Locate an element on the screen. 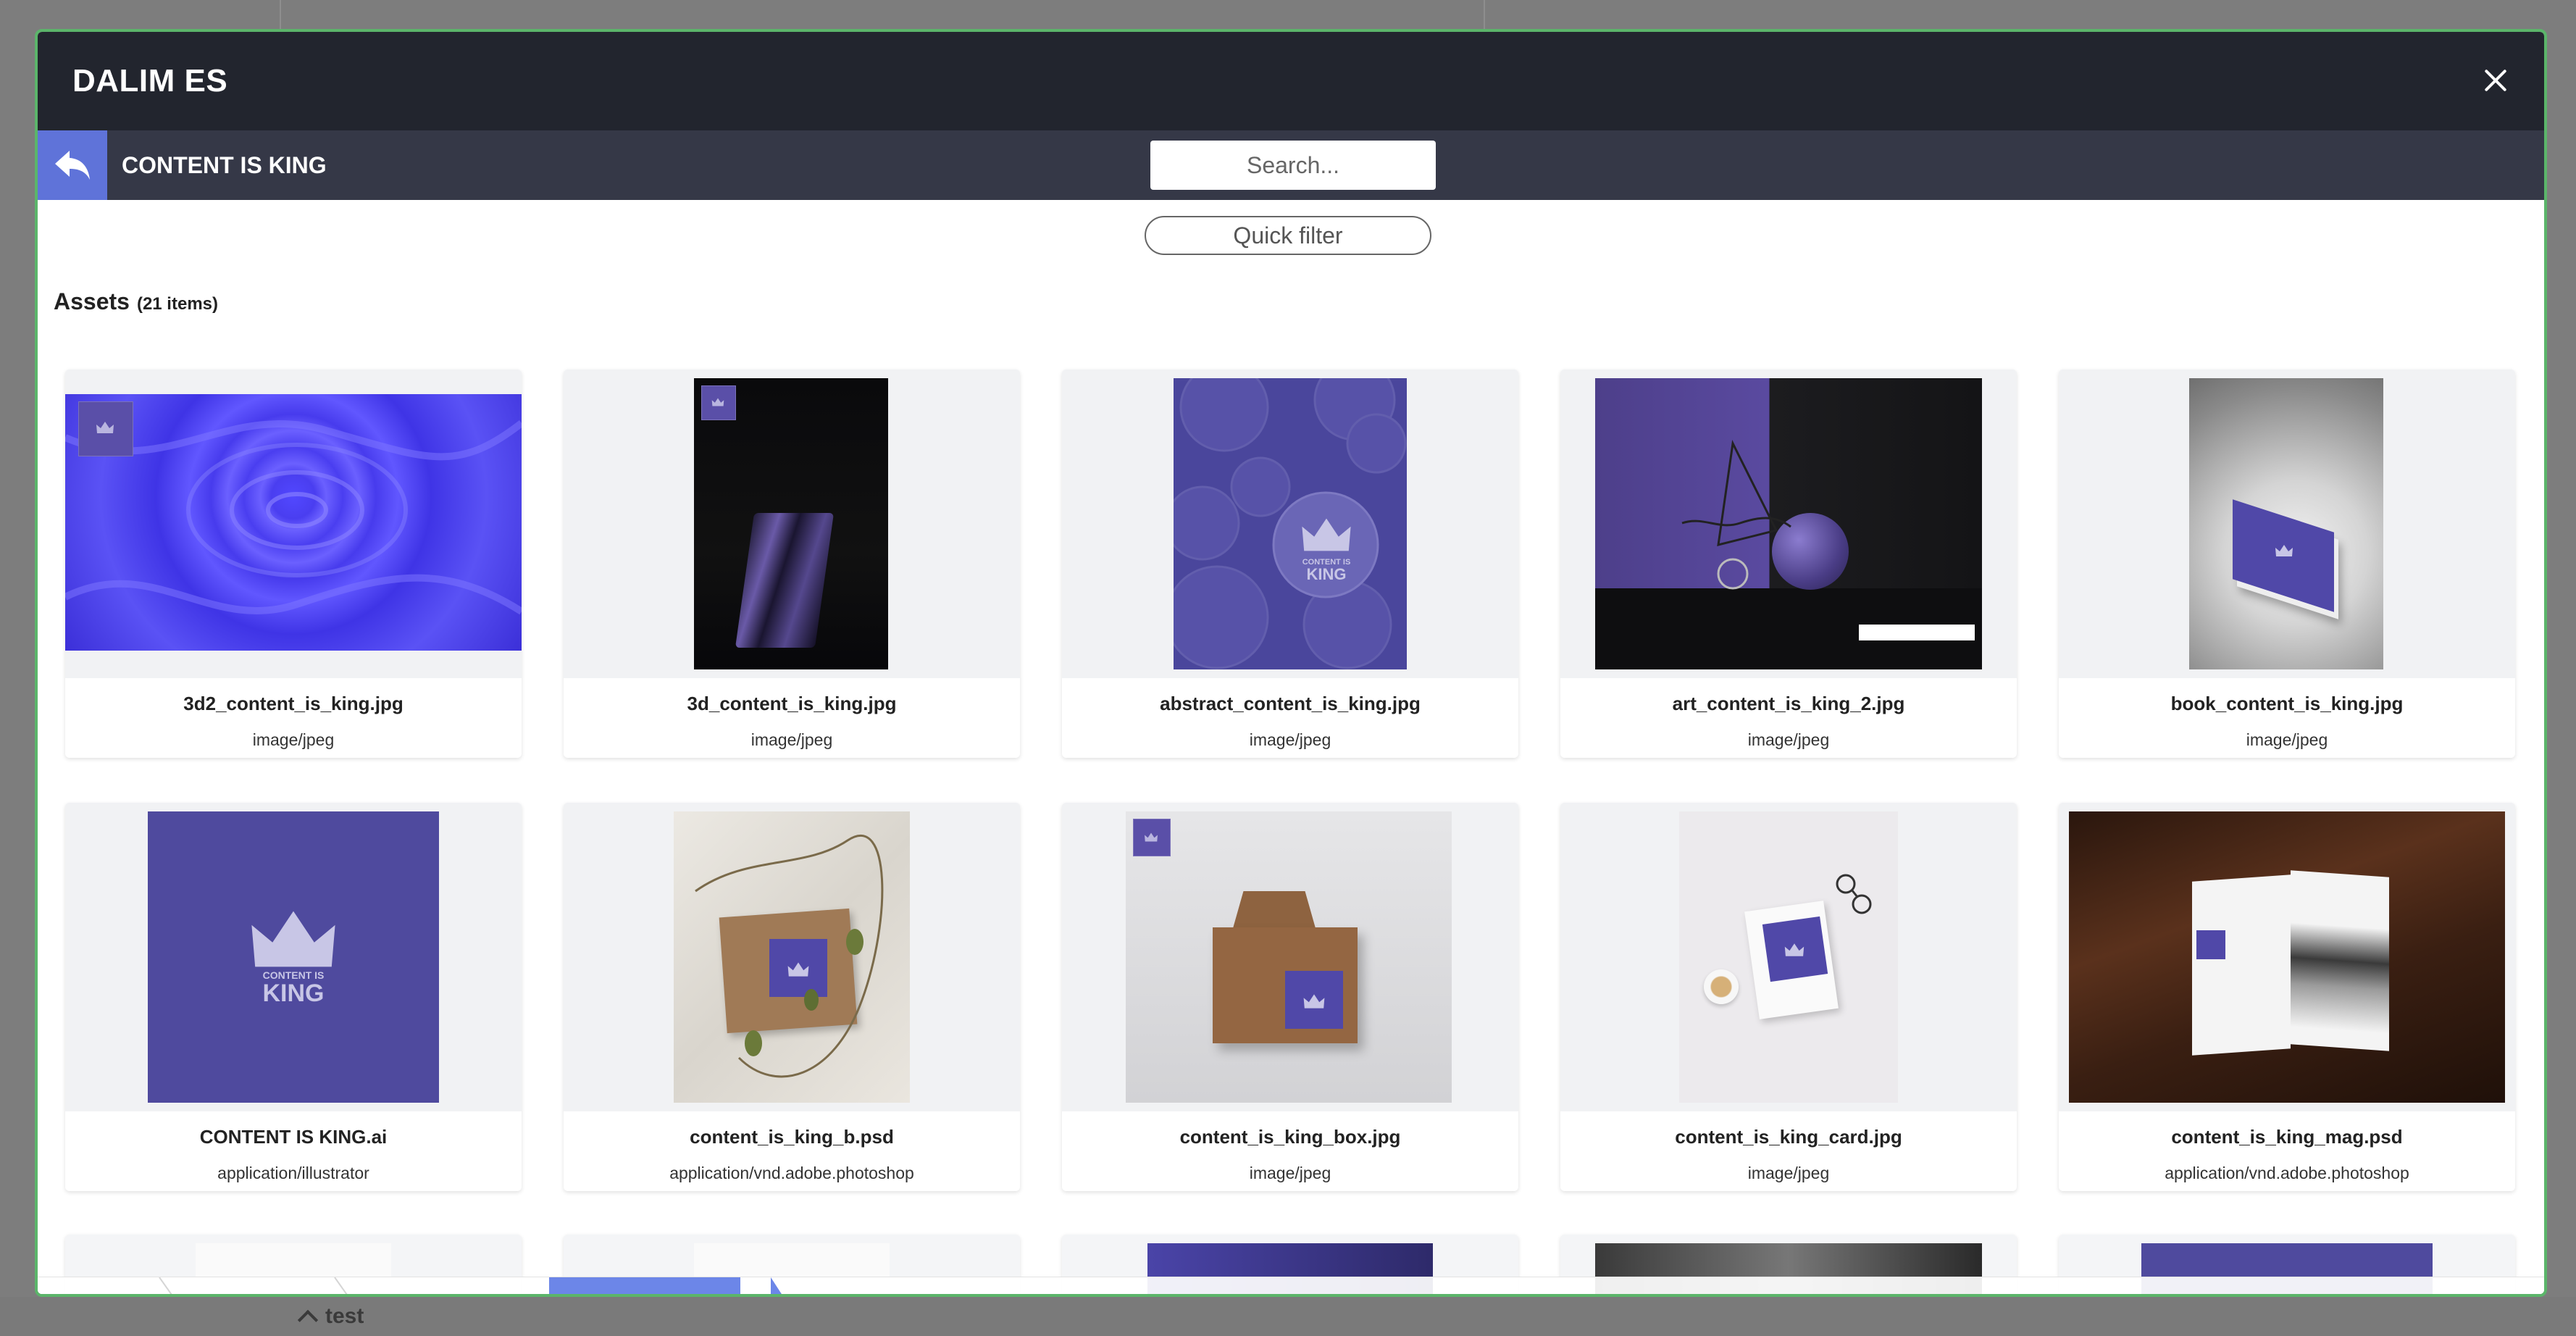  asset-meta: 3d2_content_is_king.jpg image/jpeg is located at coordinates (293, 718).